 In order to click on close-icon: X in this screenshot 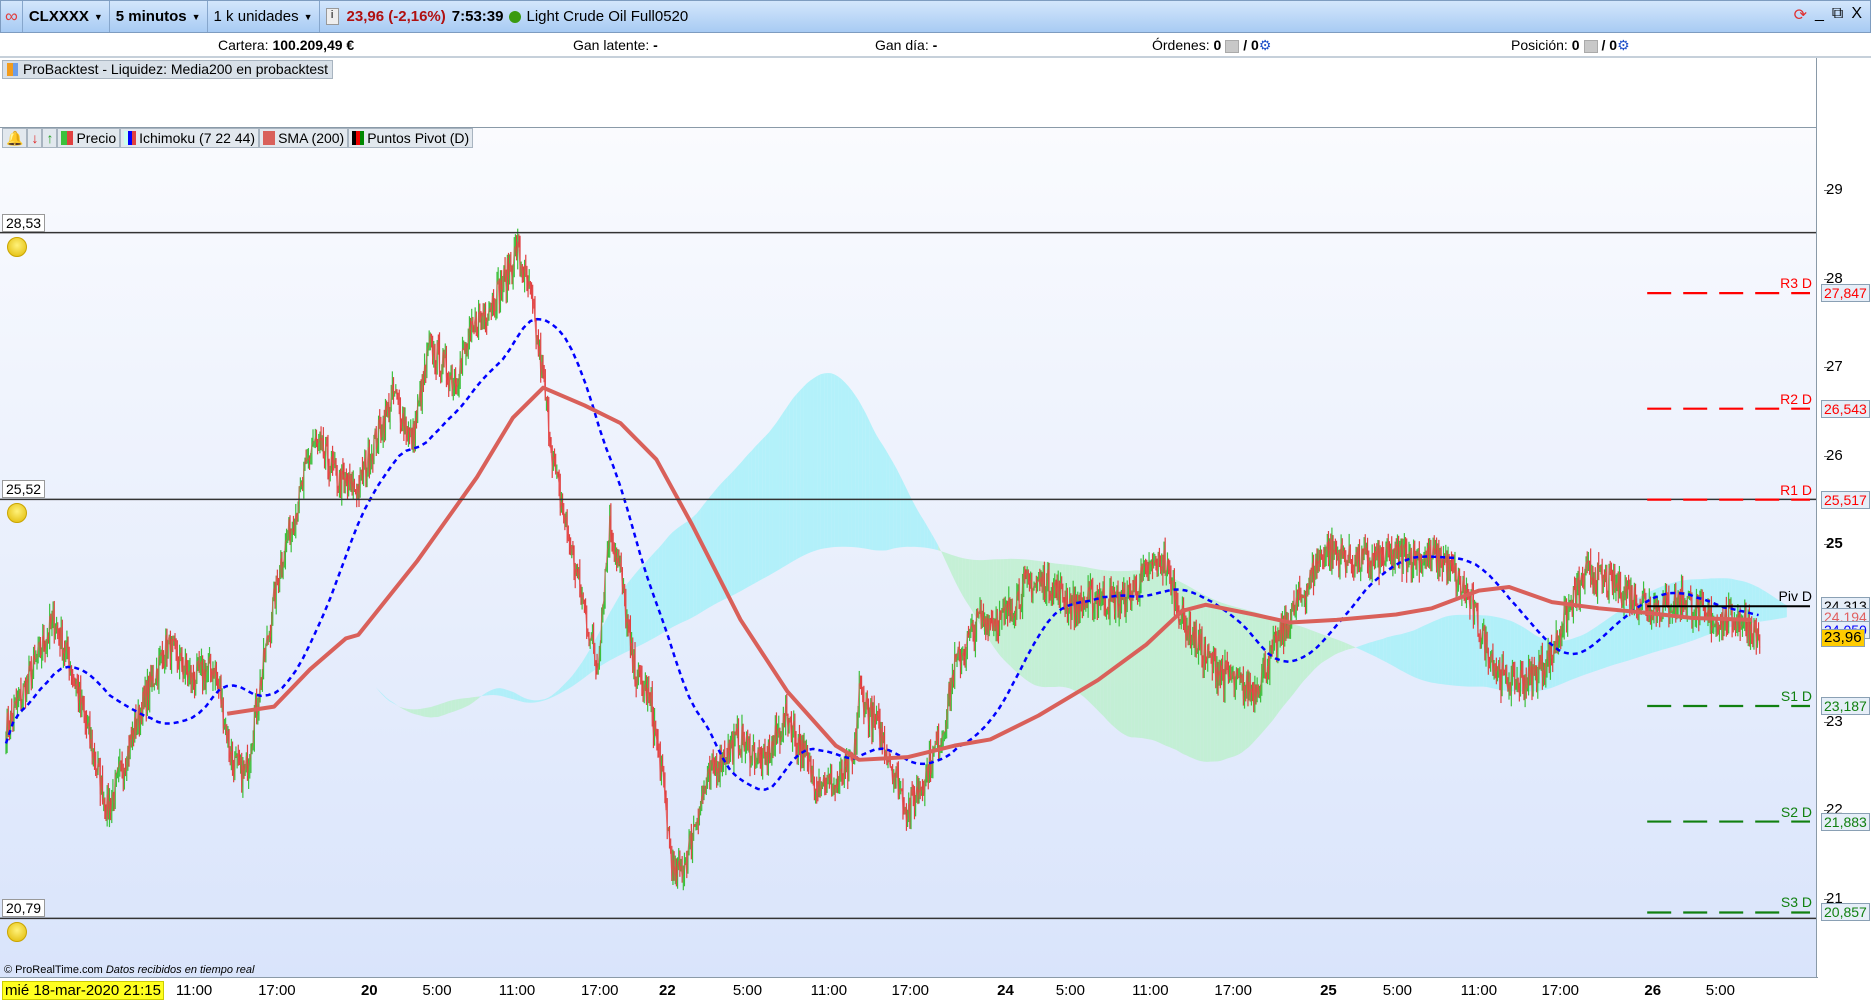, I will do `click(1856, 15)`.